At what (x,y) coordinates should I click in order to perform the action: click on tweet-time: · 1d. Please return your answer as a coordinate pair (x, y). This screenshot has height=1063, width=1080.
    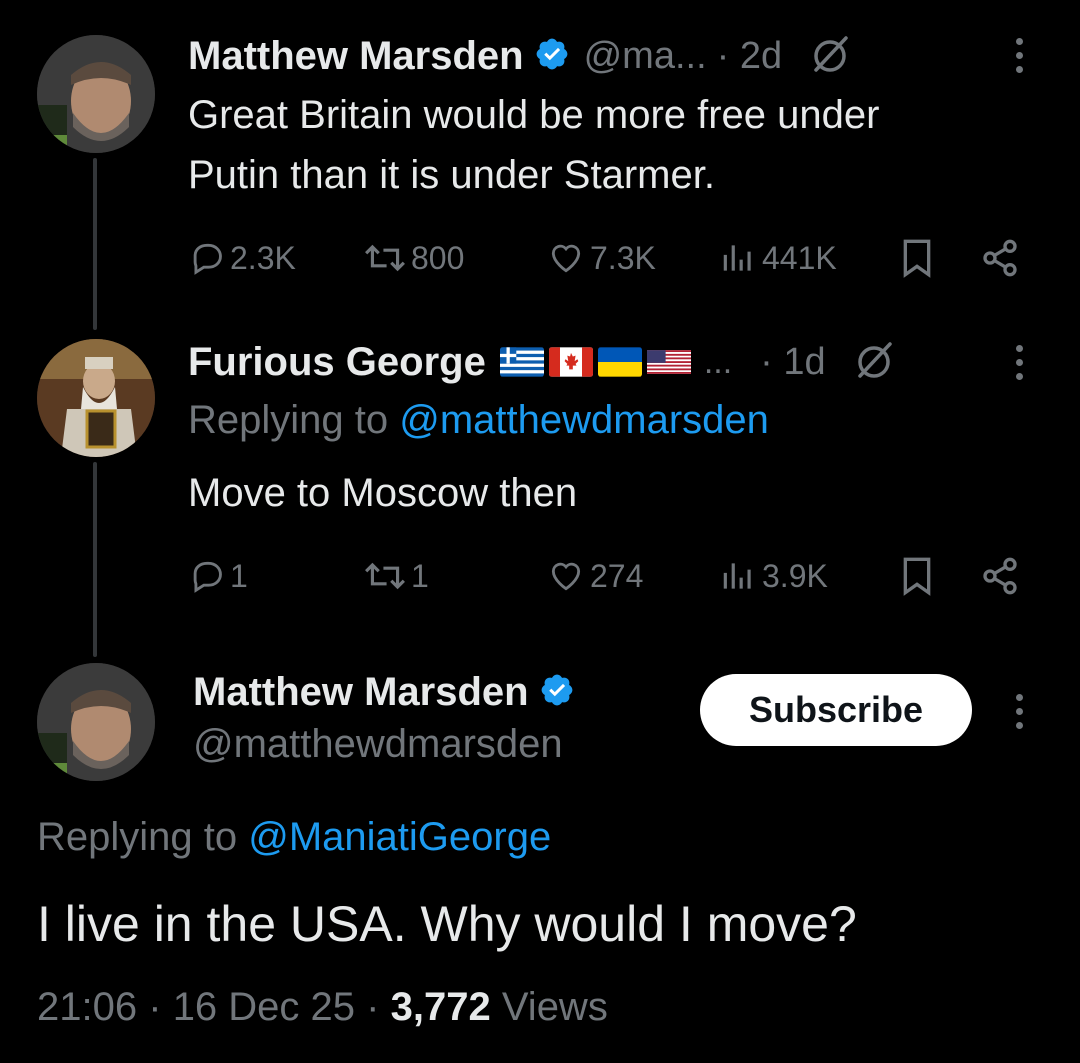
    Looking at the image, I should click on (792, 362).